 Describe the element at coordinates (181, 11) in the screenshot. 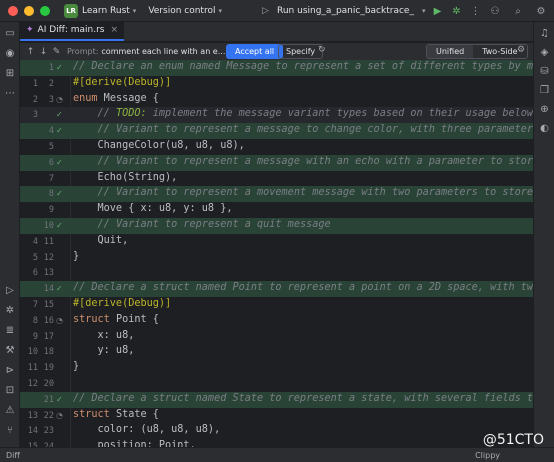

I see `version-control-menu: Version control` at that location.